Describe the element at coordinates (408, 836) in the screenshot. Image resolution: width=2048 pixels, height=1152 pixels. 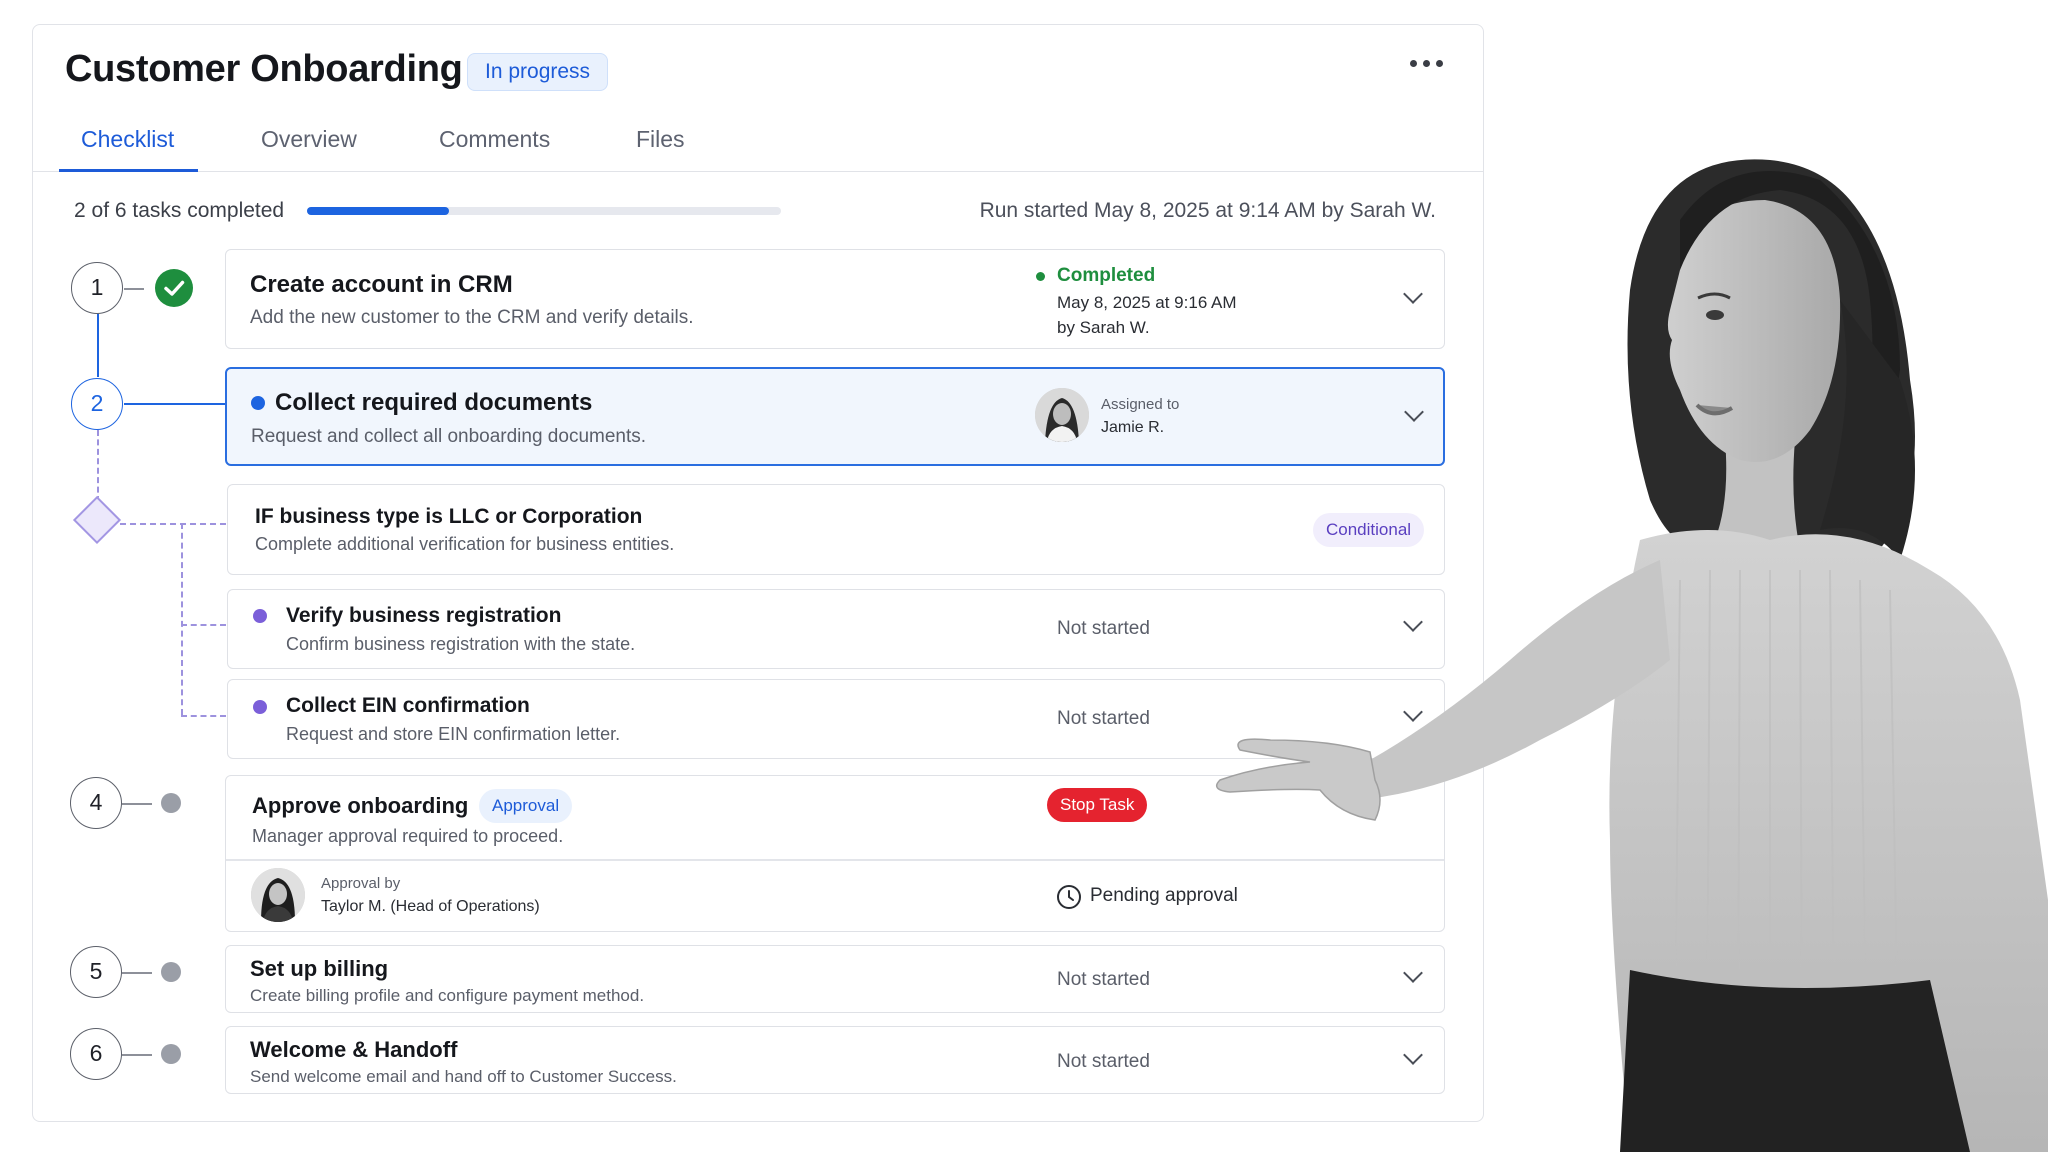
I see `task-description: Manager approval required to proceed.` at that location.